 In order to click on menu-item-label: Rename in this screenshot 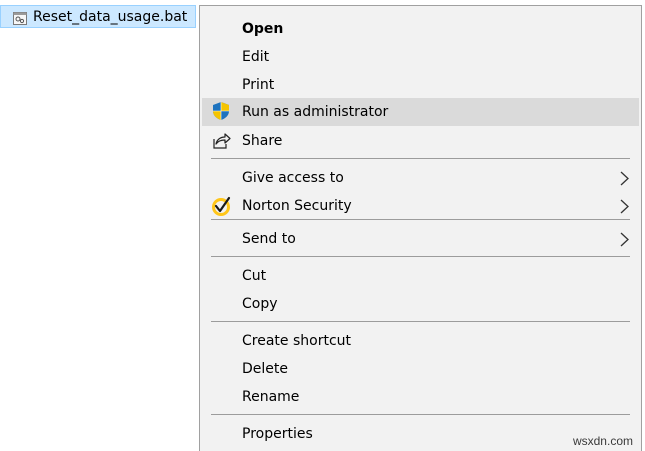, I will do `click(271, 397)`.